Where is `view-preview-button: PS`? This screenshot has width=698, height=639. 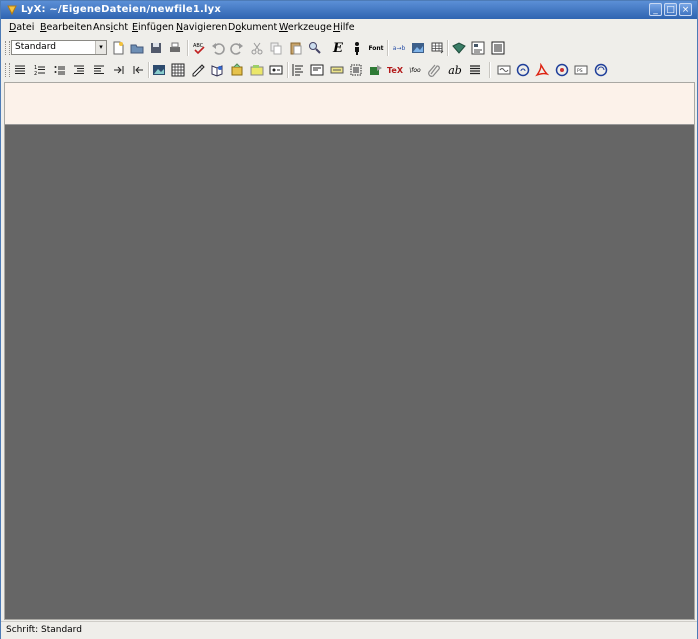 view-preview-button: PS is located at coordinates (581, 70).